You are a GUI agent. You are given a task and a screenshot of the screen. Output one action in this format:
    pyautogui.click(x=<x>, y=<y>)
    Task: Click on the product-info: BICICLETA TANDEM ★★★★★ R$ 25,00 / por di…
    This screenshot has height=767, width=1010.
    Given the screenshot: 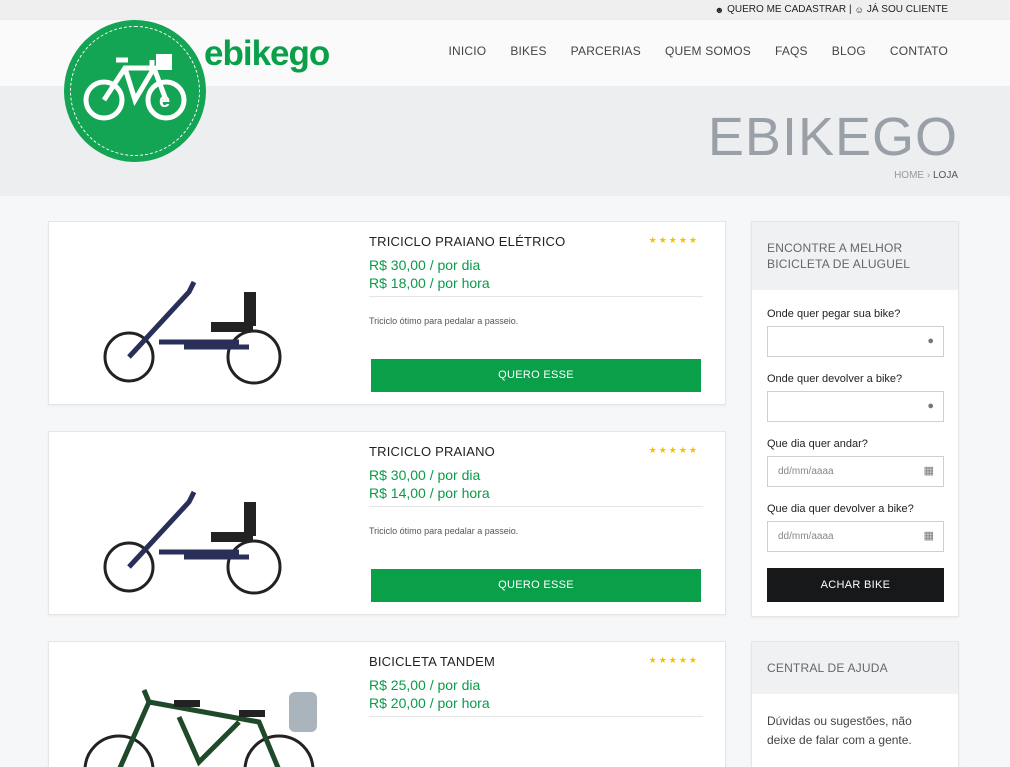 What is the action you would take?
    pyautogui.click(x=536, y=685)
    